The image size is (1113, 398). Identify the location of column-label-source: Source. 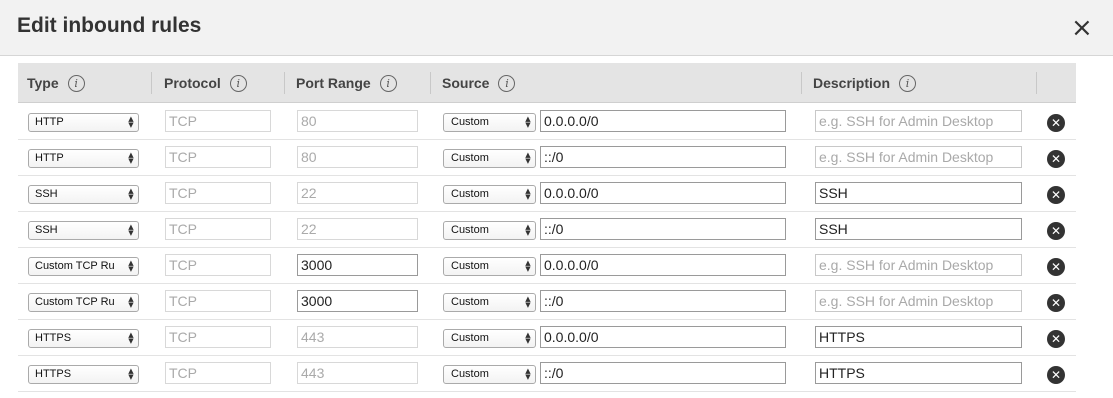
(466, 83).